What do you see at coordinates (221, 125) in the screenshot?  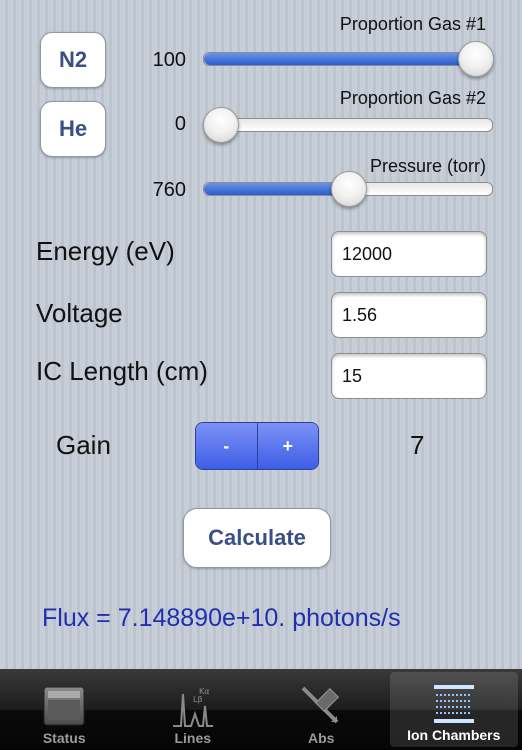 I see `gas2-slider-thumb` at bounding box center [221, 125].